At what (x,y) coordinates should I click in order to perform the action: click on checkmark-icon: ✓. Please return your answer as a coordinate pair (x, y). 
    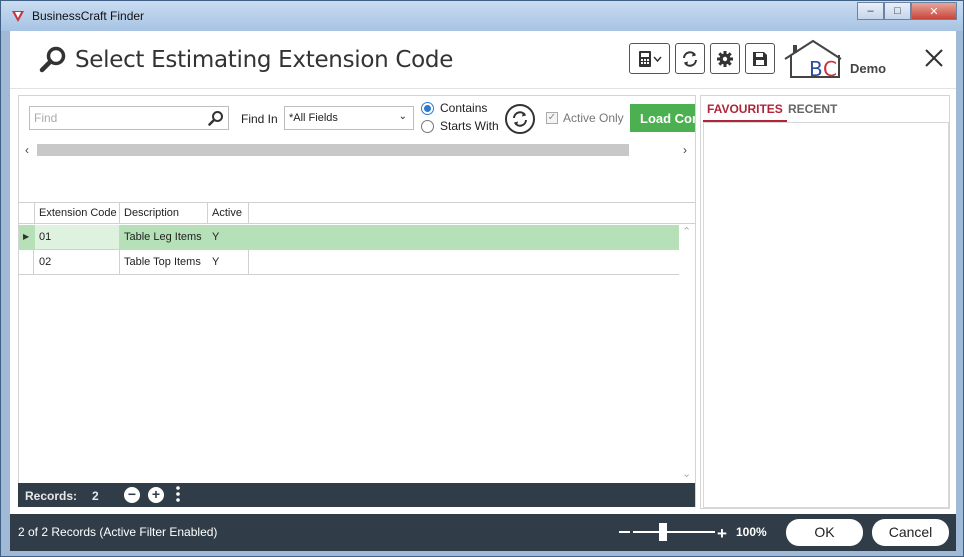
    Looking at the image, I should click on (552, 118).